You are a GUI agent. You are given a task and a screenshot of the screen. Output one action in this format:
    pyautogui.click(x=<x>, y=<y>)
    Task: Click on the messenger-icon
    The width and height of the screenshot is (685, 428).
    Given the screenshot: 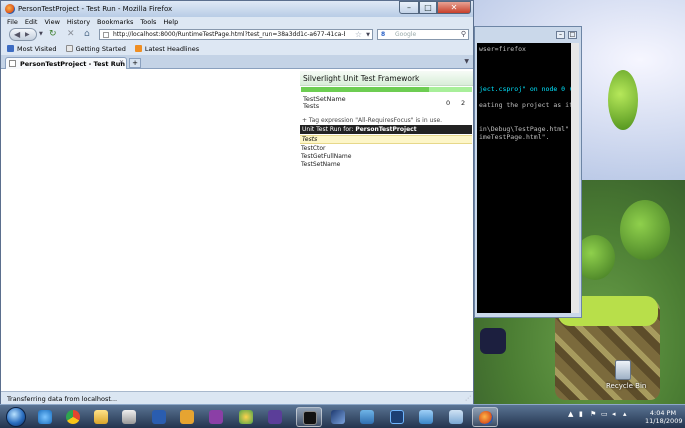 What is the action you would take?
    pyautogui.click(x=246, y=417)
    